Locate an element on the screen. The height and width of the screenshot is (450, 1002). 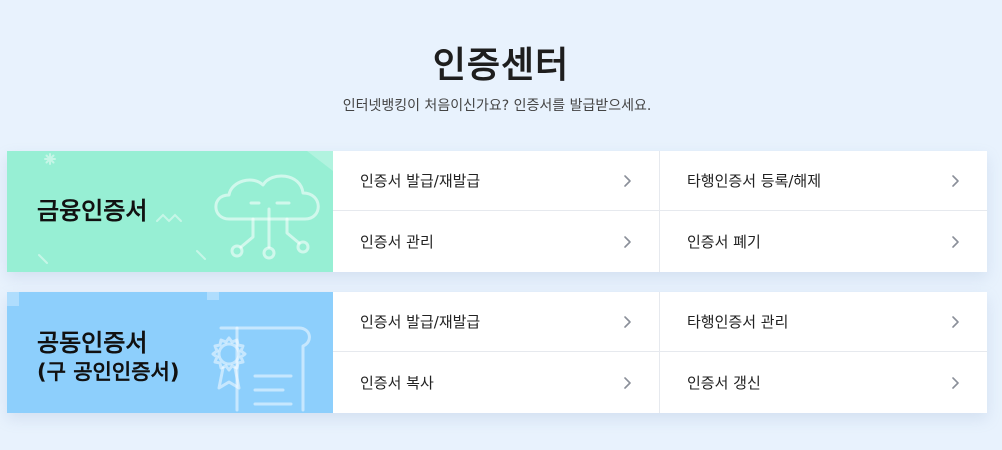
link-label: 타행인증서 관리 is located at coordinates (738, 322).